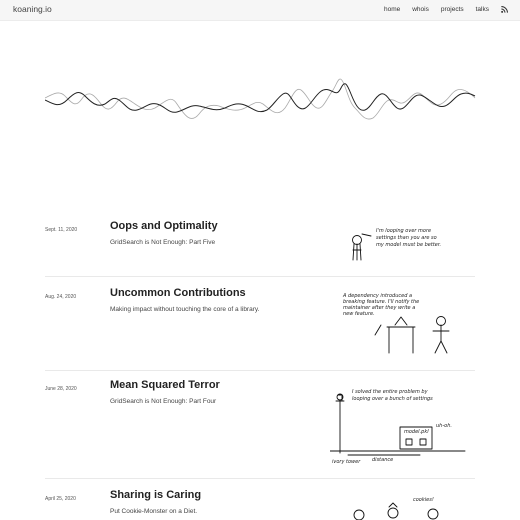 The width and height of the screenshot is (520, 520). What do you see at coordinates (359, 314) in the screenshot?
I see `sketch-caption-line: new feature.` at bounding box center [359, 314].